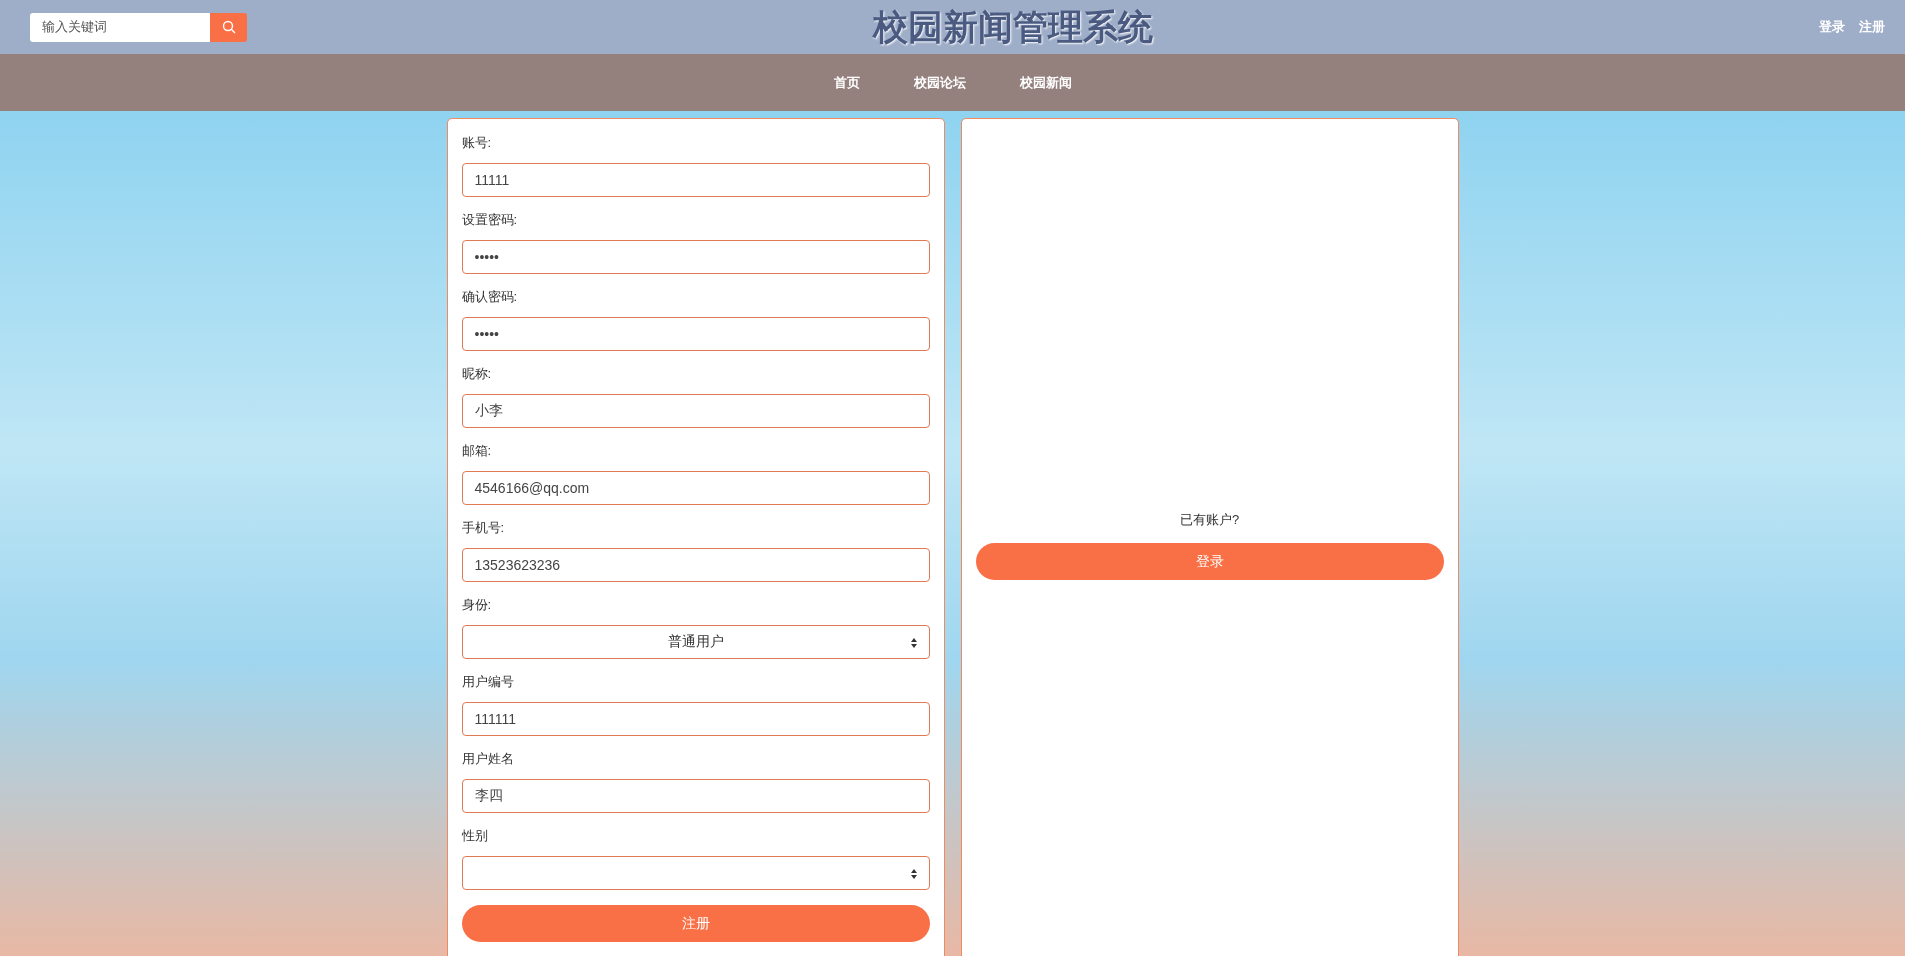 Image resolution: width=1905 pixels, height=956 pixels. Describe the element at coordinates (1045, 82) in the screenshot. I see `nav-link: 校园新闻` at that location.